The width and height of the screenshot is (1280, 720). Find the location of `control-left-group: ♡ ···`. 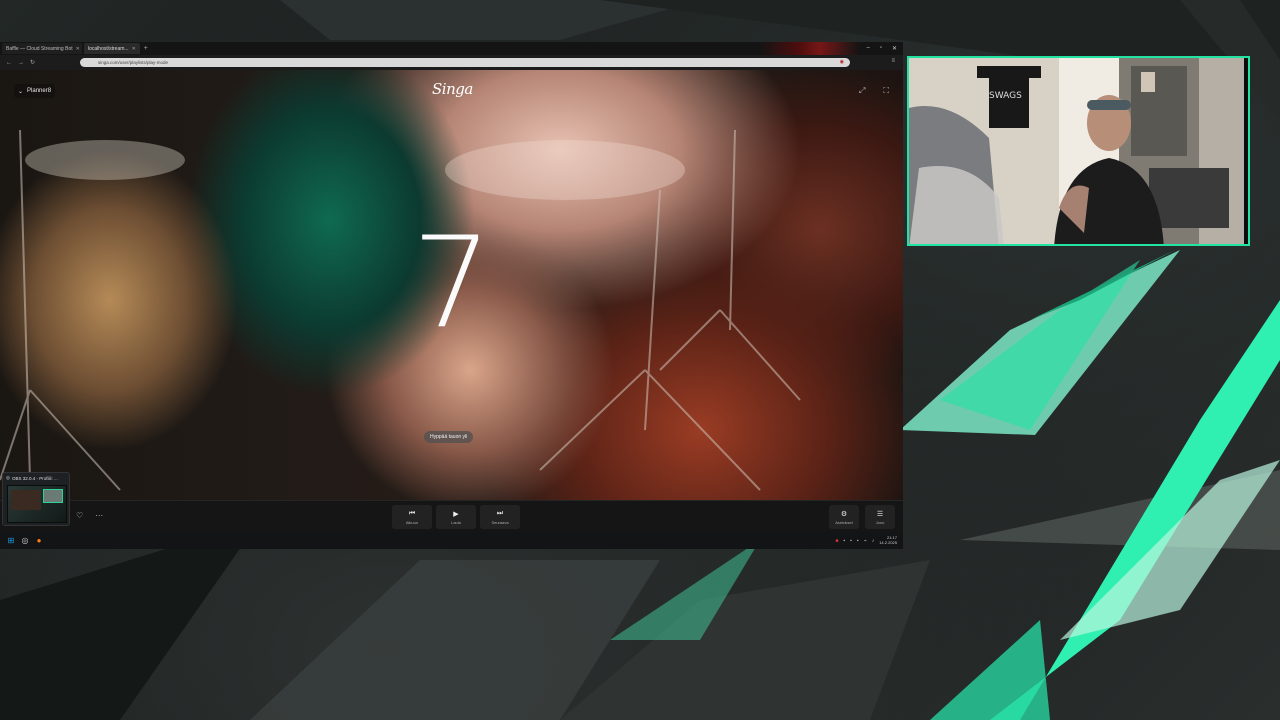

control-left-group: ♡ ··· is located at coordinates (89, 515).